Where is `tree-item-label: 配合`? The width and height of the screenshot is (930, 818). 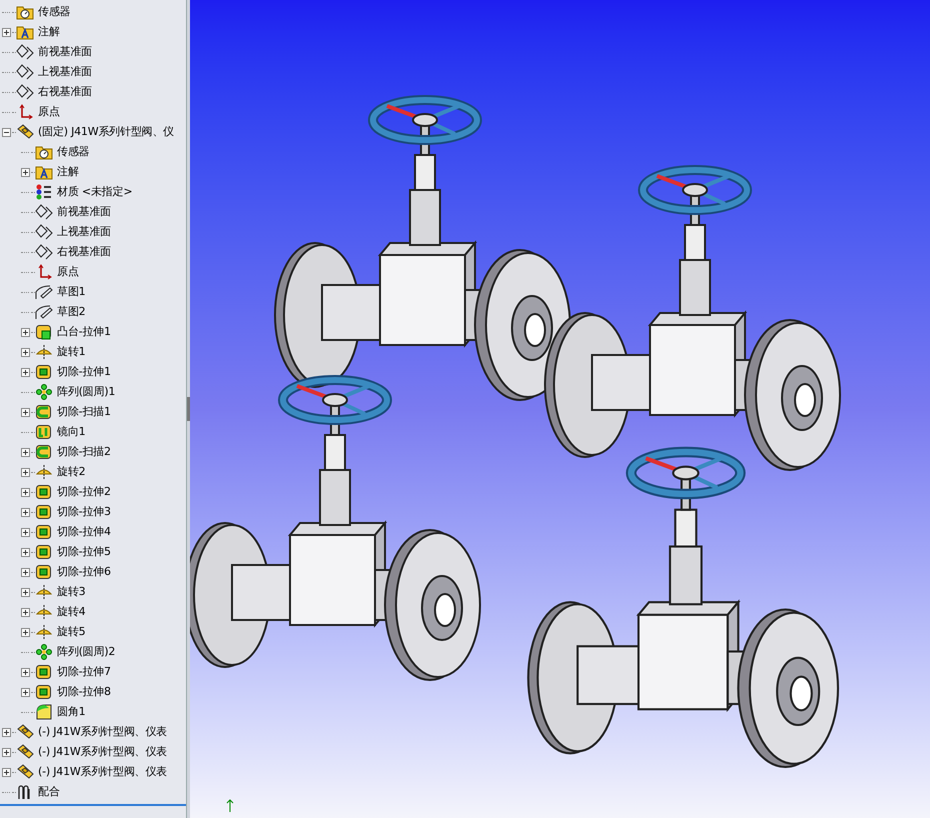 tree-item-label: 配合 is located at coordinates (49, 792).